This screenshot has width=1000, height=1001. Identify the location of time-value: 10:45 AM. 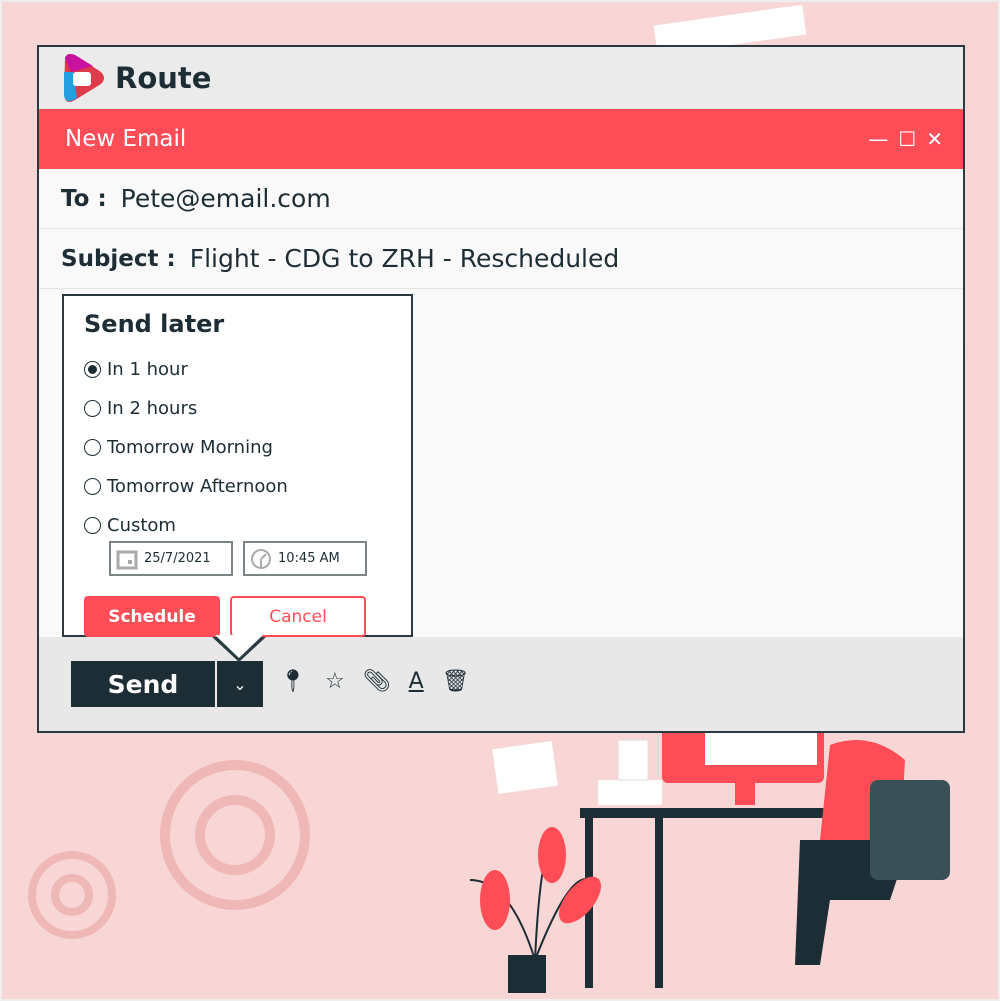
(309, 558).